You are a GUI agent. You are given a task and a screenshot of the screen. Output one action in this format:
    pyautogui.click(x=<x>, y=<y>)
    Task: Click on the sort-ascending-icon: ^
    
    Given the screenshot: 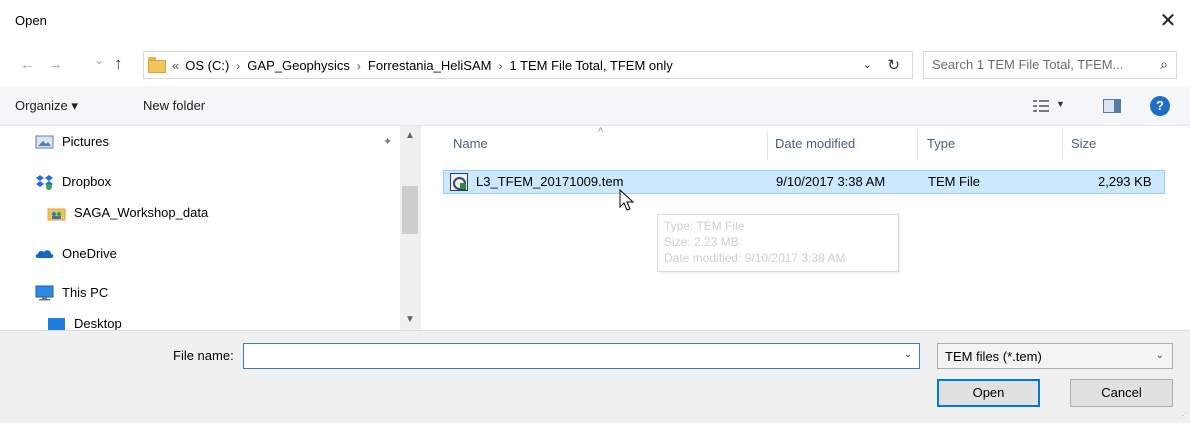 What is the action you would take?
    pyautogui.click(x=601, y=132)
    